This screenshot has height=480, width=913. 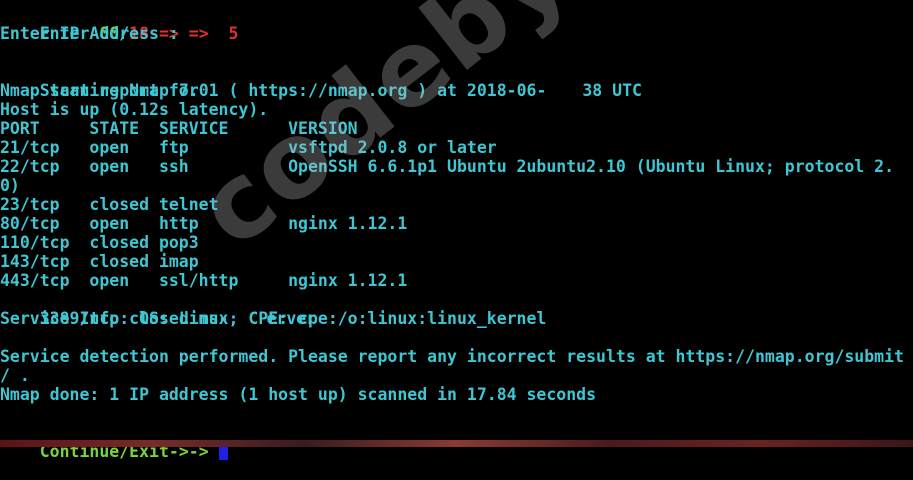 I want to click on enter-counter-line: Enter 00/18 => => 5, so click(x=119, y=24).